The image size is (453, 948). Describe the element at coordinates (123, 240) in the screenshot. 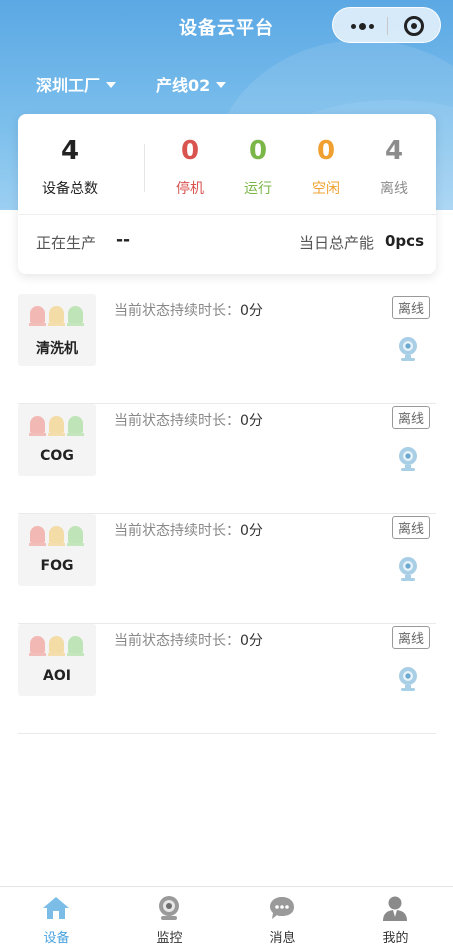

I see `producing-value: --` at that location.